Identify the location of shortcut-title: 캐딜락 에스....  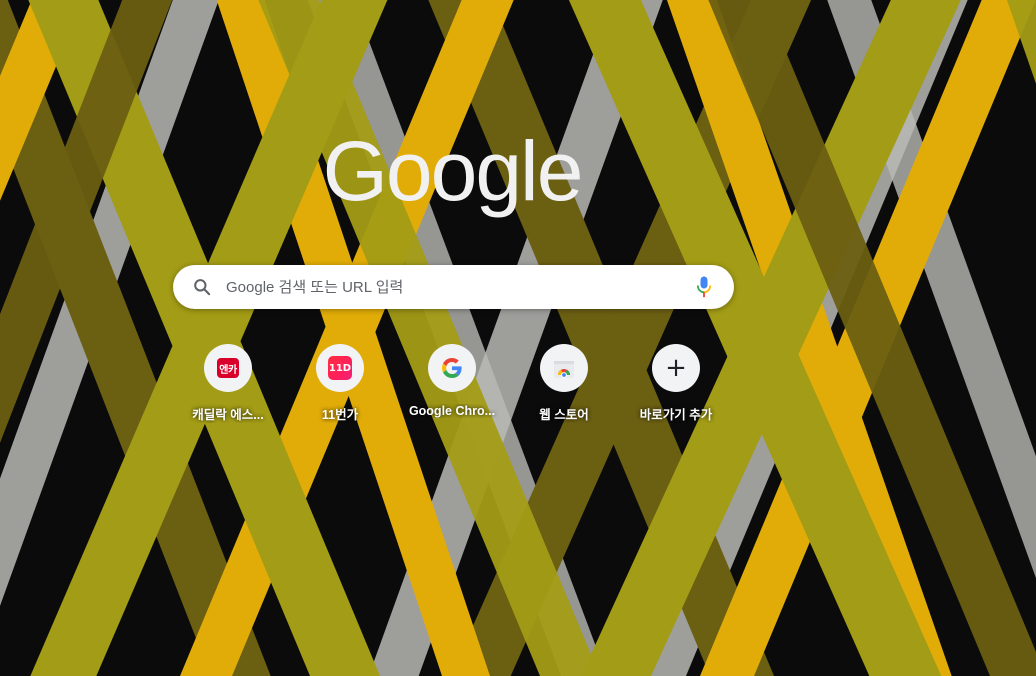
(228, 415).